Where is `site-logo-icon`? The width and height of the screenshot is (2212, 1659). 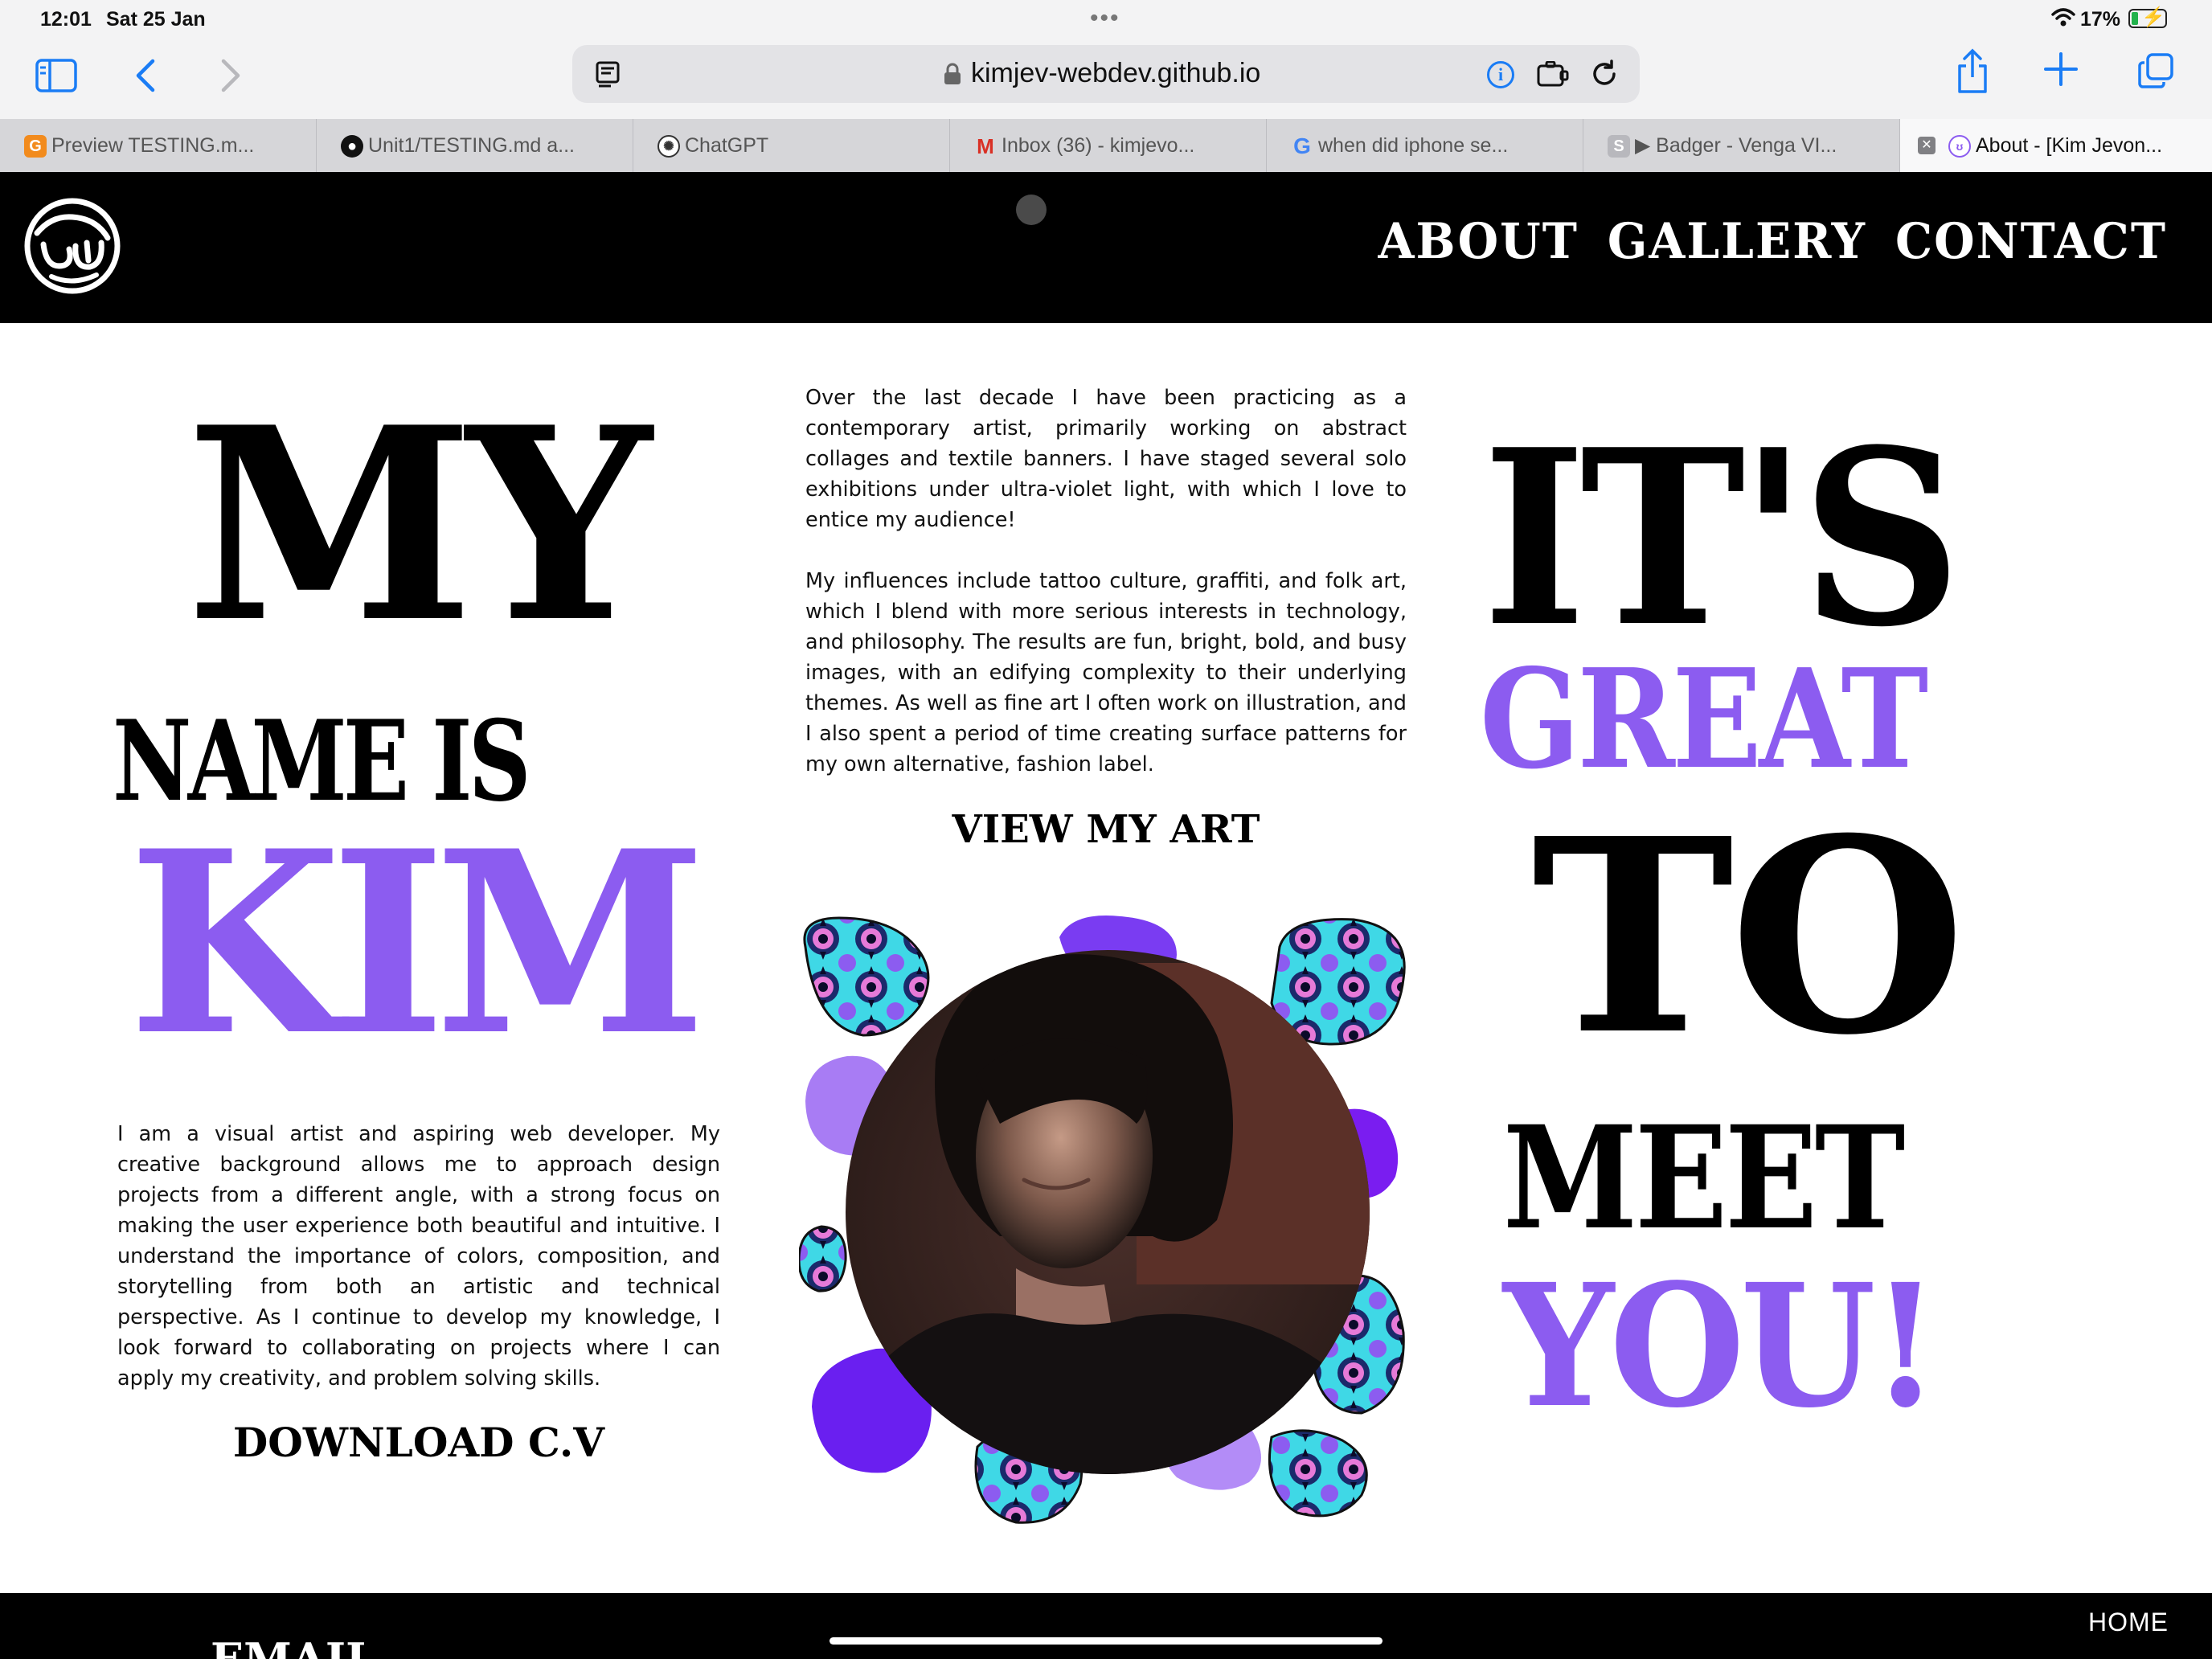
site-logo-icon is located at coordinates (72, 246).